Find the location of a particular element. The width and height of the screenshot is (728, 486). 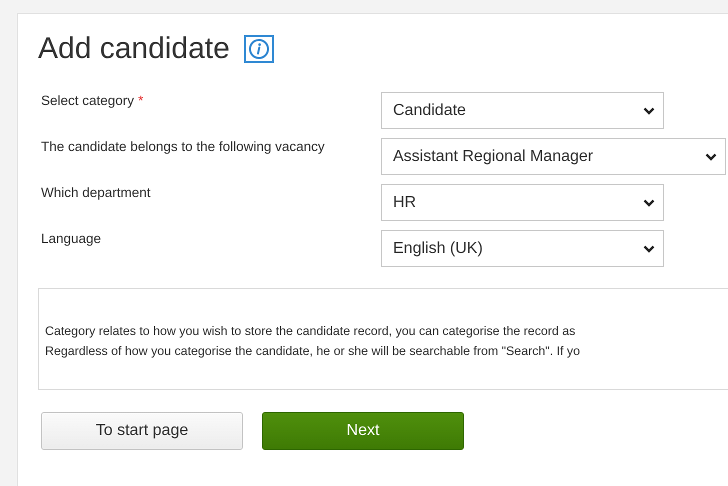

dropdown: English (UK) is located at coordinates (522, 248).